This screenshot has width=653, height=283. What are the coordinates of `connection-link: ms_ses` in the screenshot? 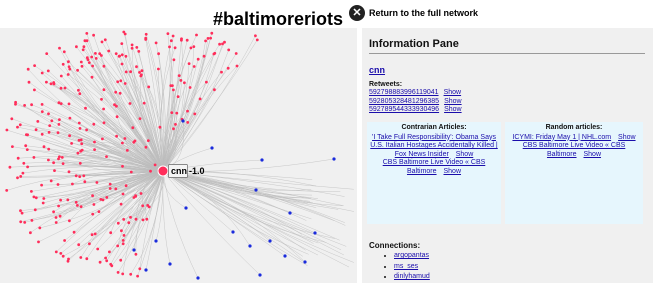 It's located at (406, 266).